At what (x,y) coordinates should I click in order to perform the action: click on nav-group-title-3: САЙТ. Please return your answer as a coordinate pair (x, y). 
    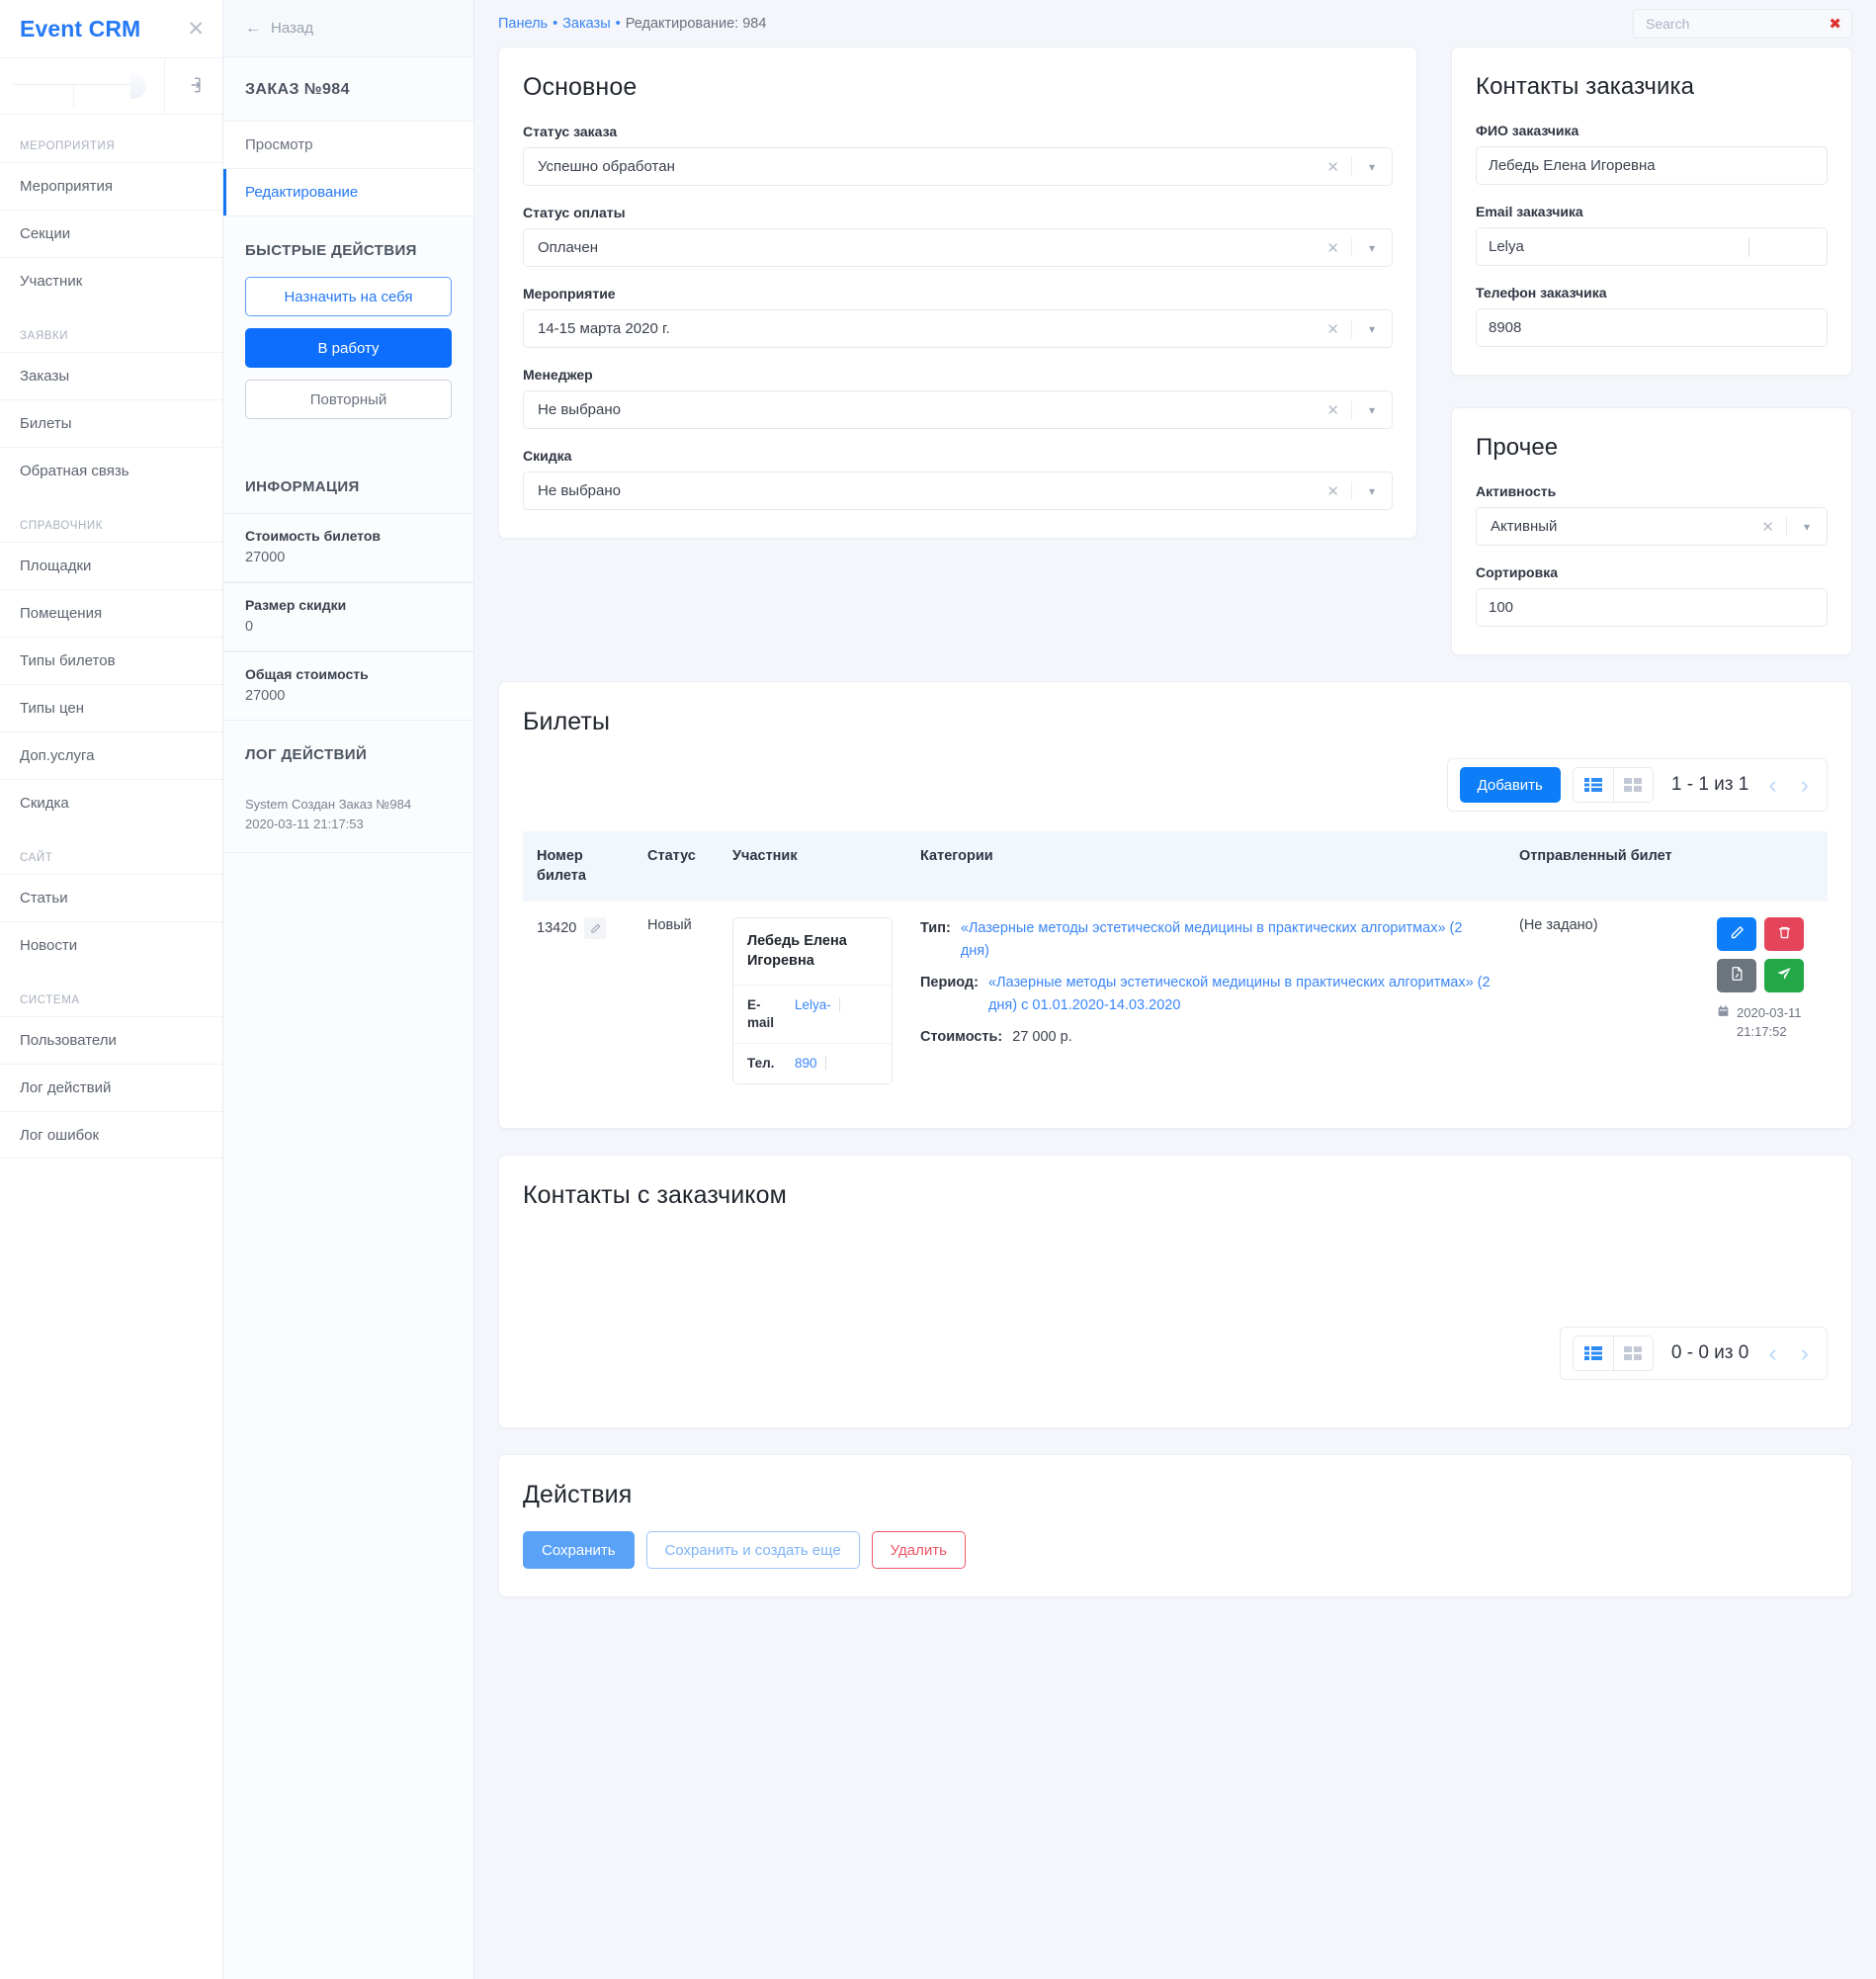
    Looking at the image, I should click on (36, 858).